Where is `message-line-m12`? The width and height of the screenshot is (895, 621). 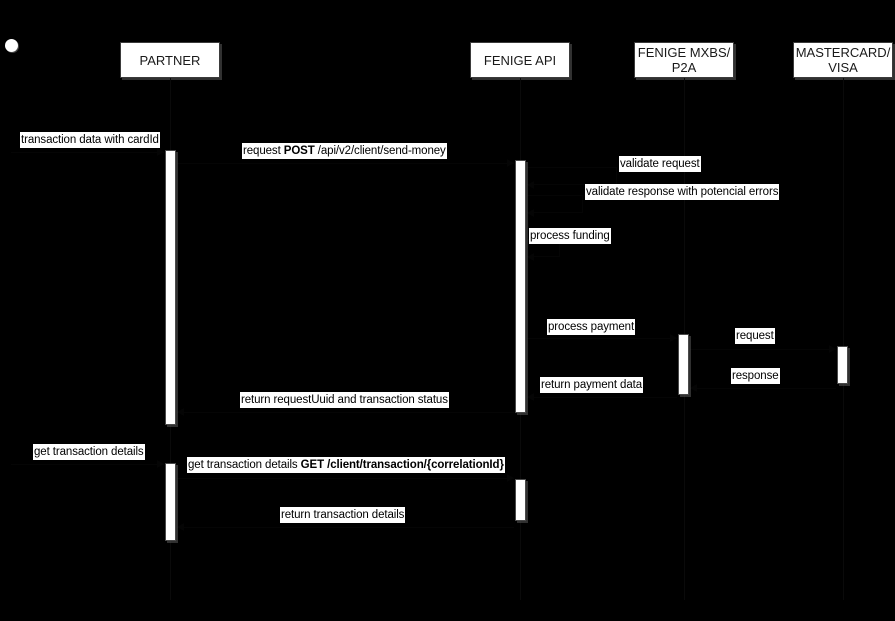
message-line-m12 is located at coordinates (345, 478).